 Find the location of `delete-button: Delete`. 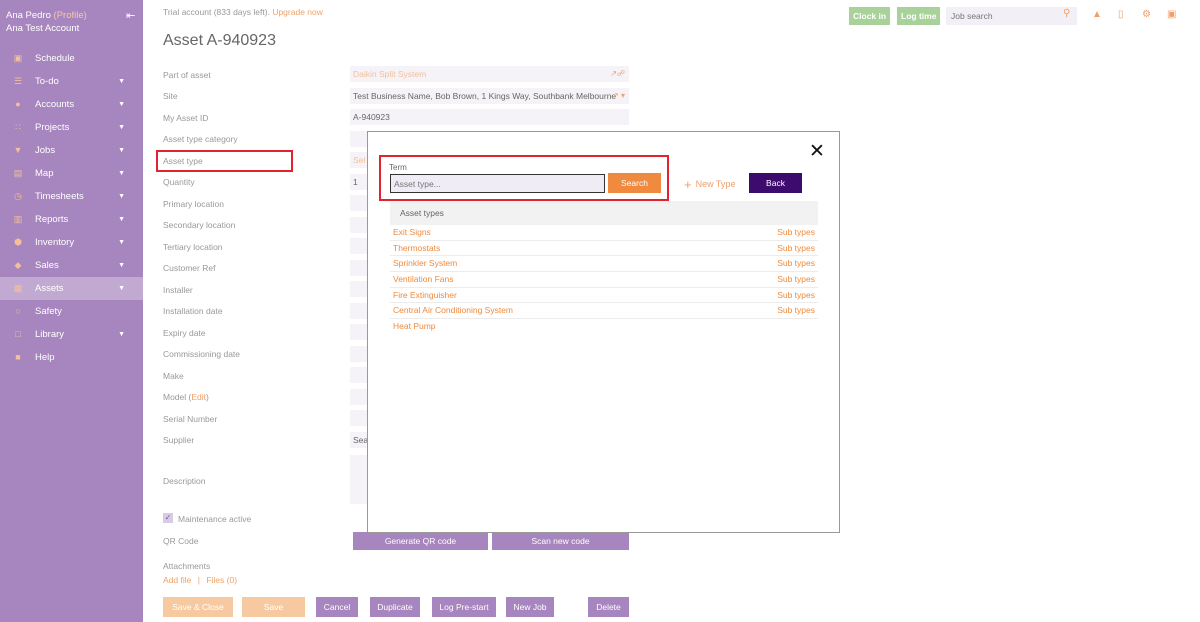

delete-button: Delete is located at coordinates (608, 607).